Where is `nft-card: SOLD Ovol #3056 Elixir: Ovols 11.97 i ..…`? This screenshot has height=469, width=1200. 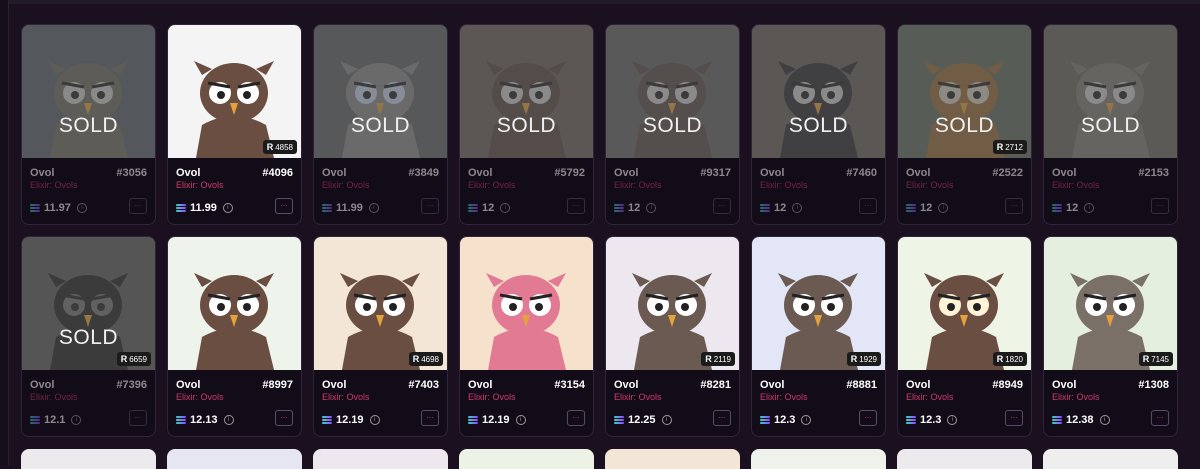 nft-card: SOLD Ovol #3056 Elixir: Ovols 11.97 i ..… is located at coordinates (88, 124).